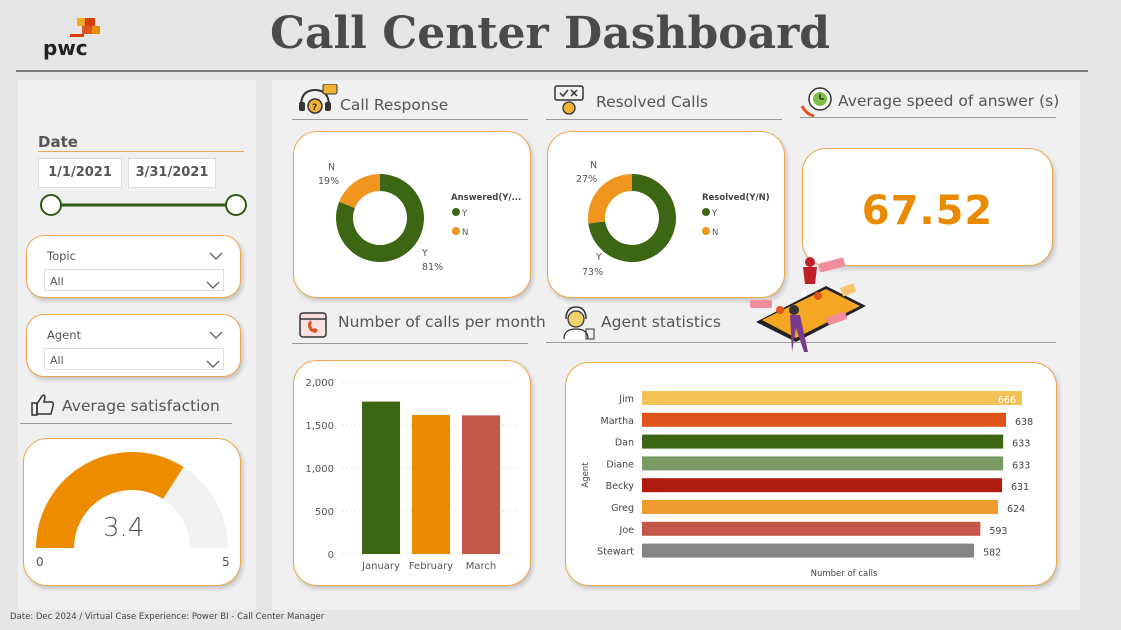  Describe the element at coordinates (592, 272) in the screenshot. I see `donut-pct-y: 73%` at that location.